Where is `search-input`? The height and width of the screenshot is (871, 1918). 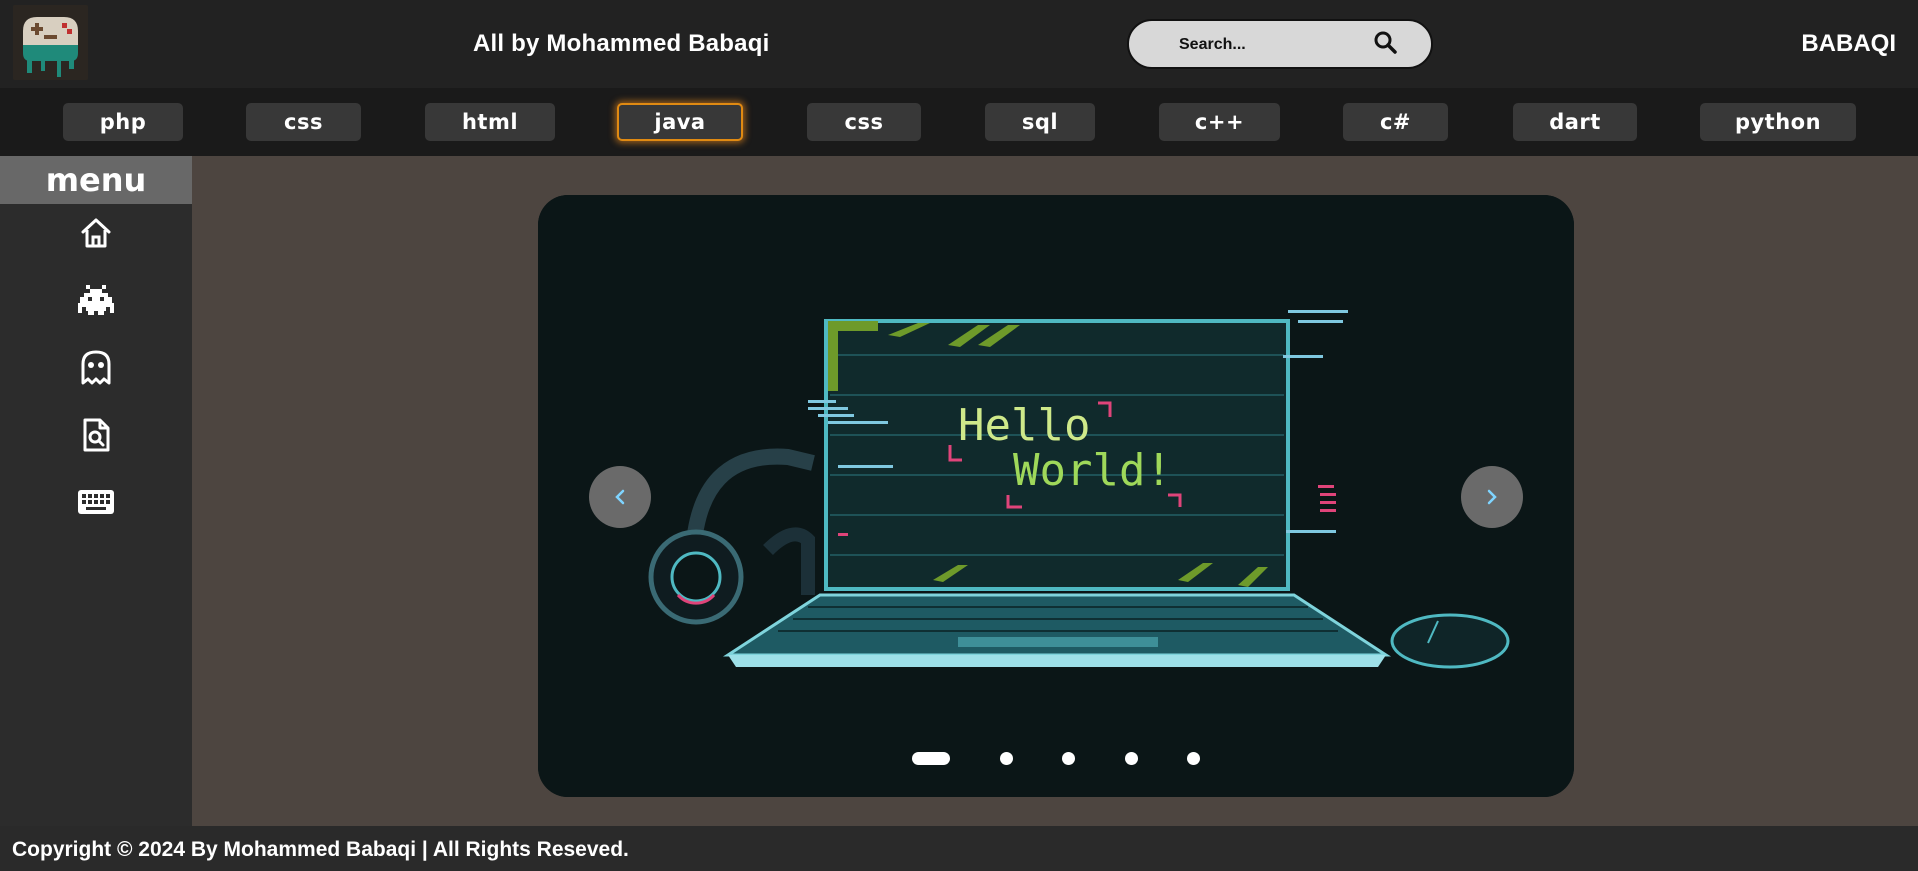 search-input is located at coordinates (1279, 45).